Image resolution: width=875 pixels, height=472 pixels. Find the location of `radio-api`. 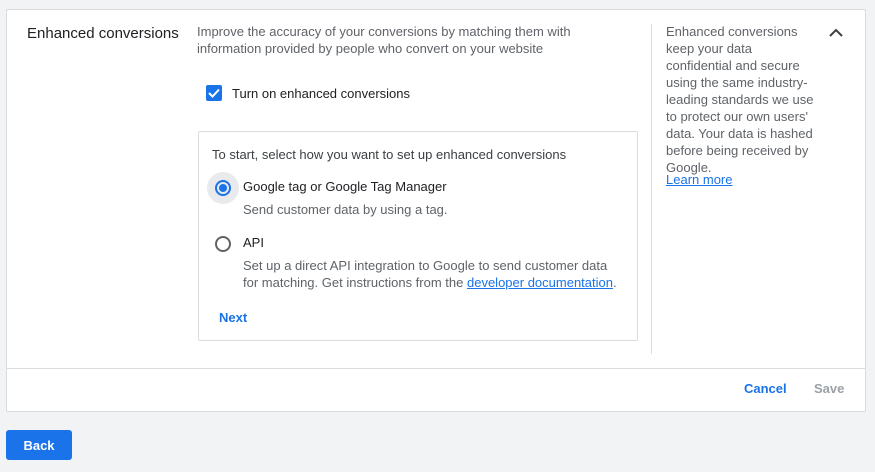

radio-api is located at coordinates (223, 244).